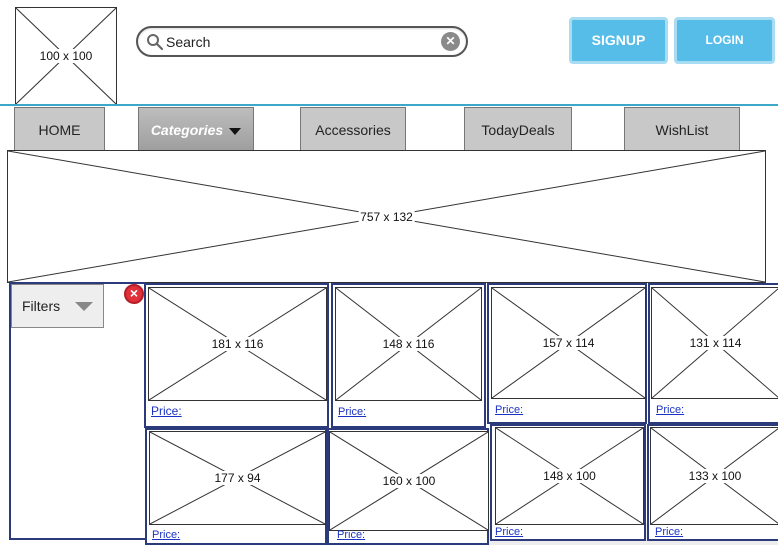 This screenshot has width=778, height=545. I want to click on product-card: 177 x 94 Price:, so click(236, 486).